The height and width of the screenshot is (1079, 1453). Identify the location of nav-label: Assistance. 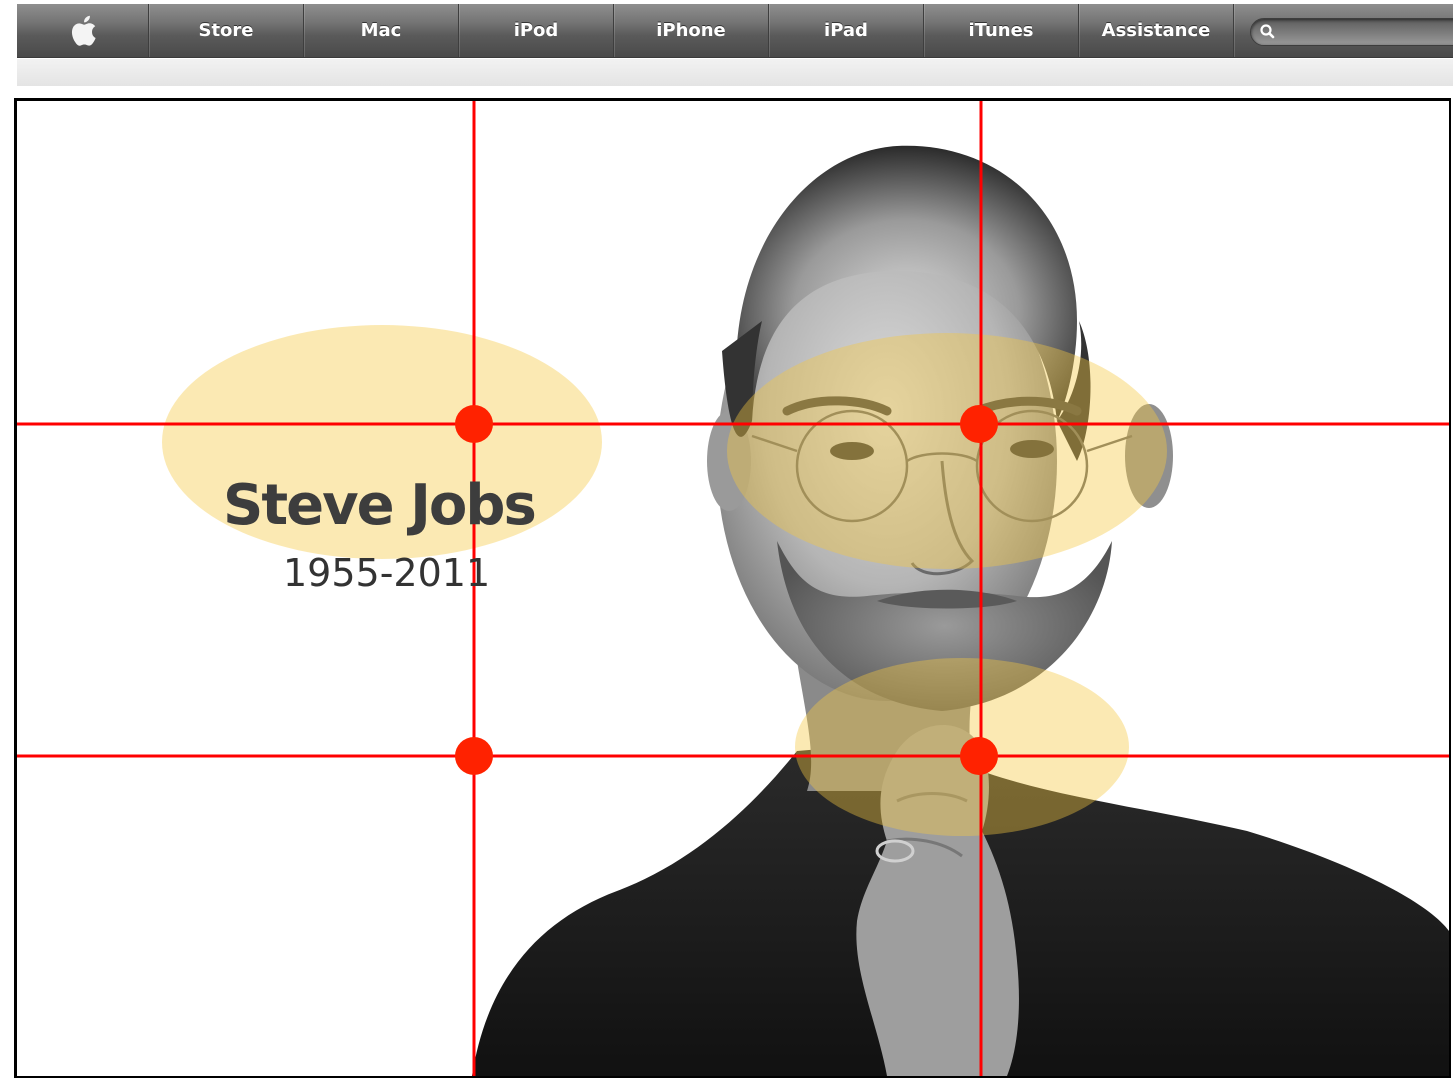
(1156, 30).